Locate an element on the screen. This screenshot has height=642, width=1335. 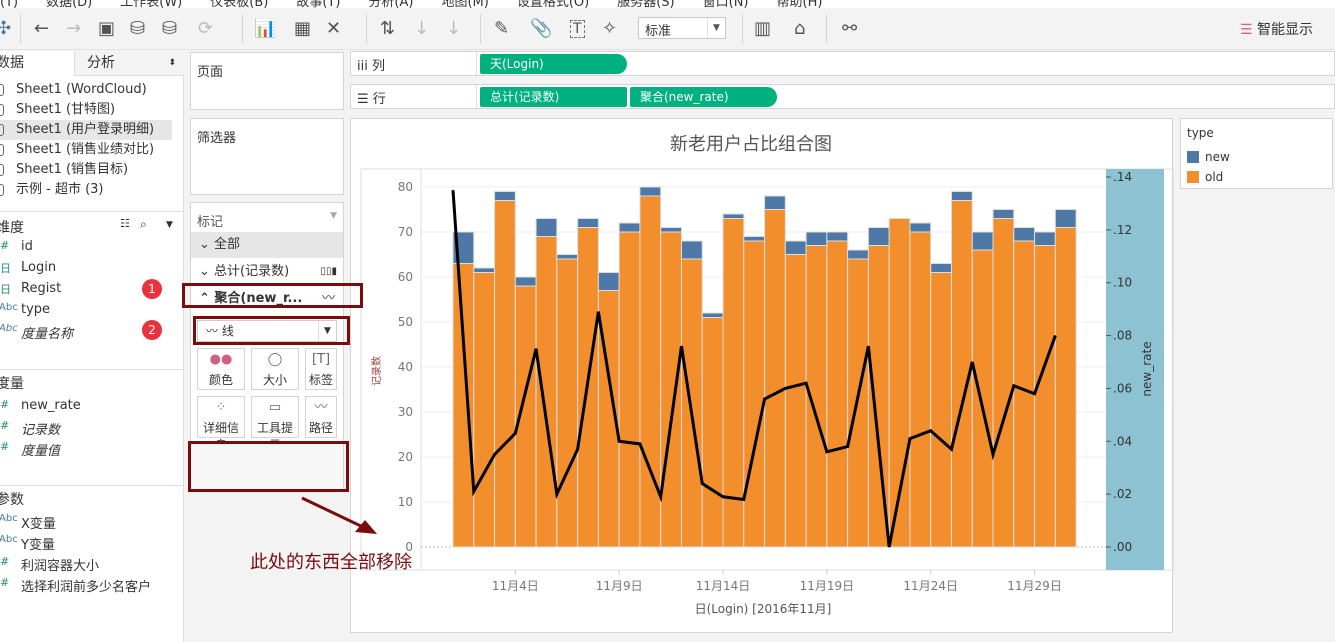
duplicate-sheet-icon: ▦ is located at coordinates (302, 29).